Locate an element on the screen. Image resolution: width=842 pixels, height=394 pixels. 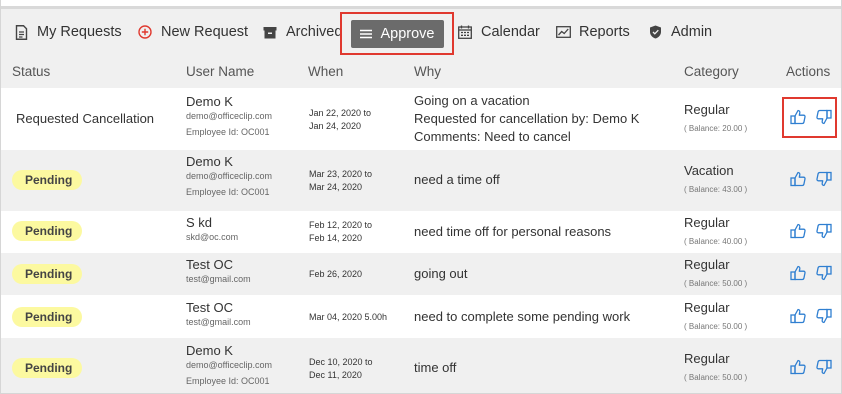
tab-approve: Approve is located at coordinates (397, 34).